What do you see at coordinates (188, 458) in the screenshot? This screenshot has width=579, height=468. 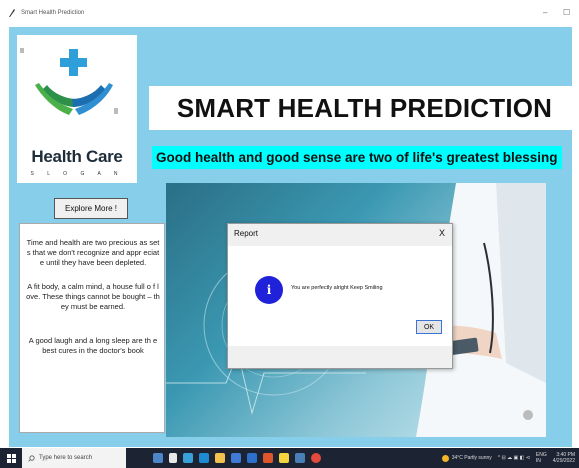 I see `app-icon-widgets` at bounding box center [188, 458].